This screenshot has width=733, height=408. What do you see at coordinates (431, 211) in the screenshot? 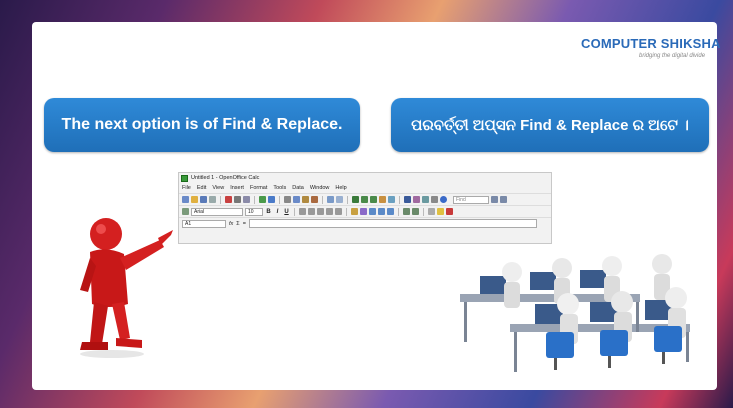
I see `borders-icon` at bounding box center [431, 211].